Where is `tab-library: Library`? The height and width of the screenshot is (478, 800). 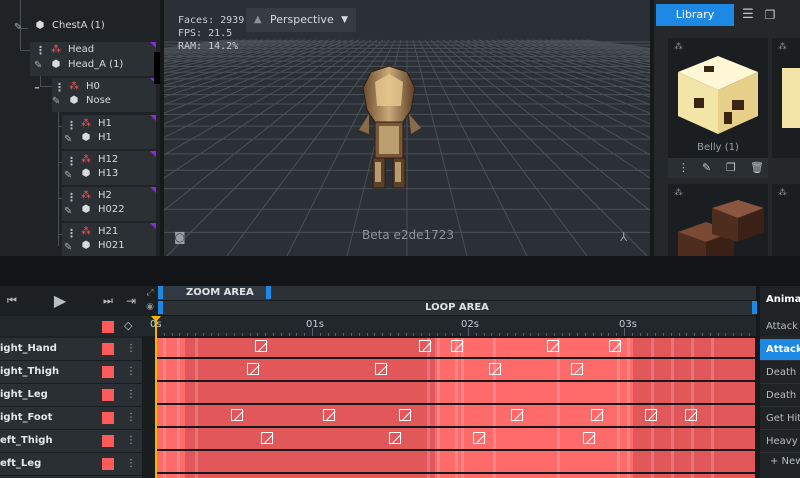 tab-library: Library is located at coordinates (695, 15).